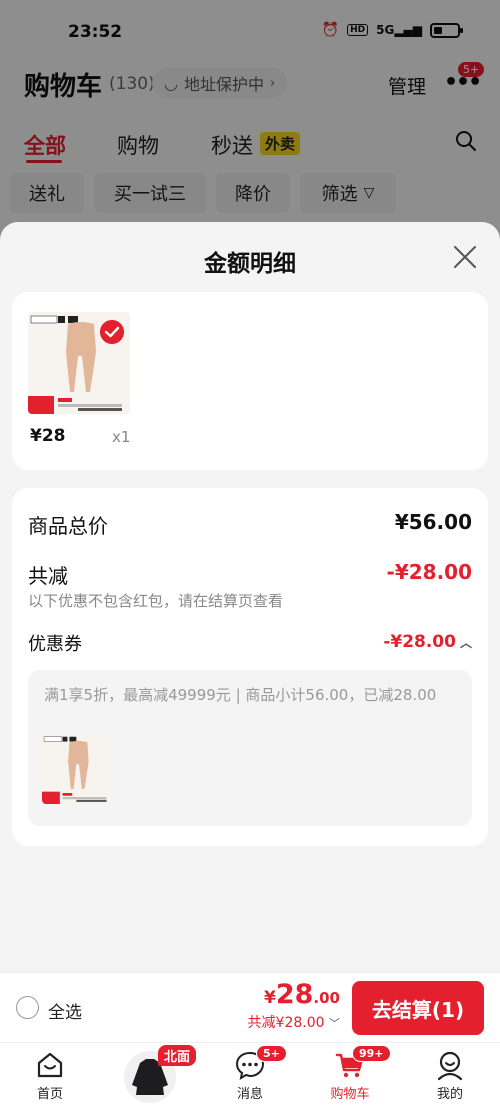 The height and width of the screenshot is (1111, 500). What do you see at coordinates (177, 1055) in the screenshot?
I see `promo-brand-badge: 北面` at bounding box center [177, 1055].